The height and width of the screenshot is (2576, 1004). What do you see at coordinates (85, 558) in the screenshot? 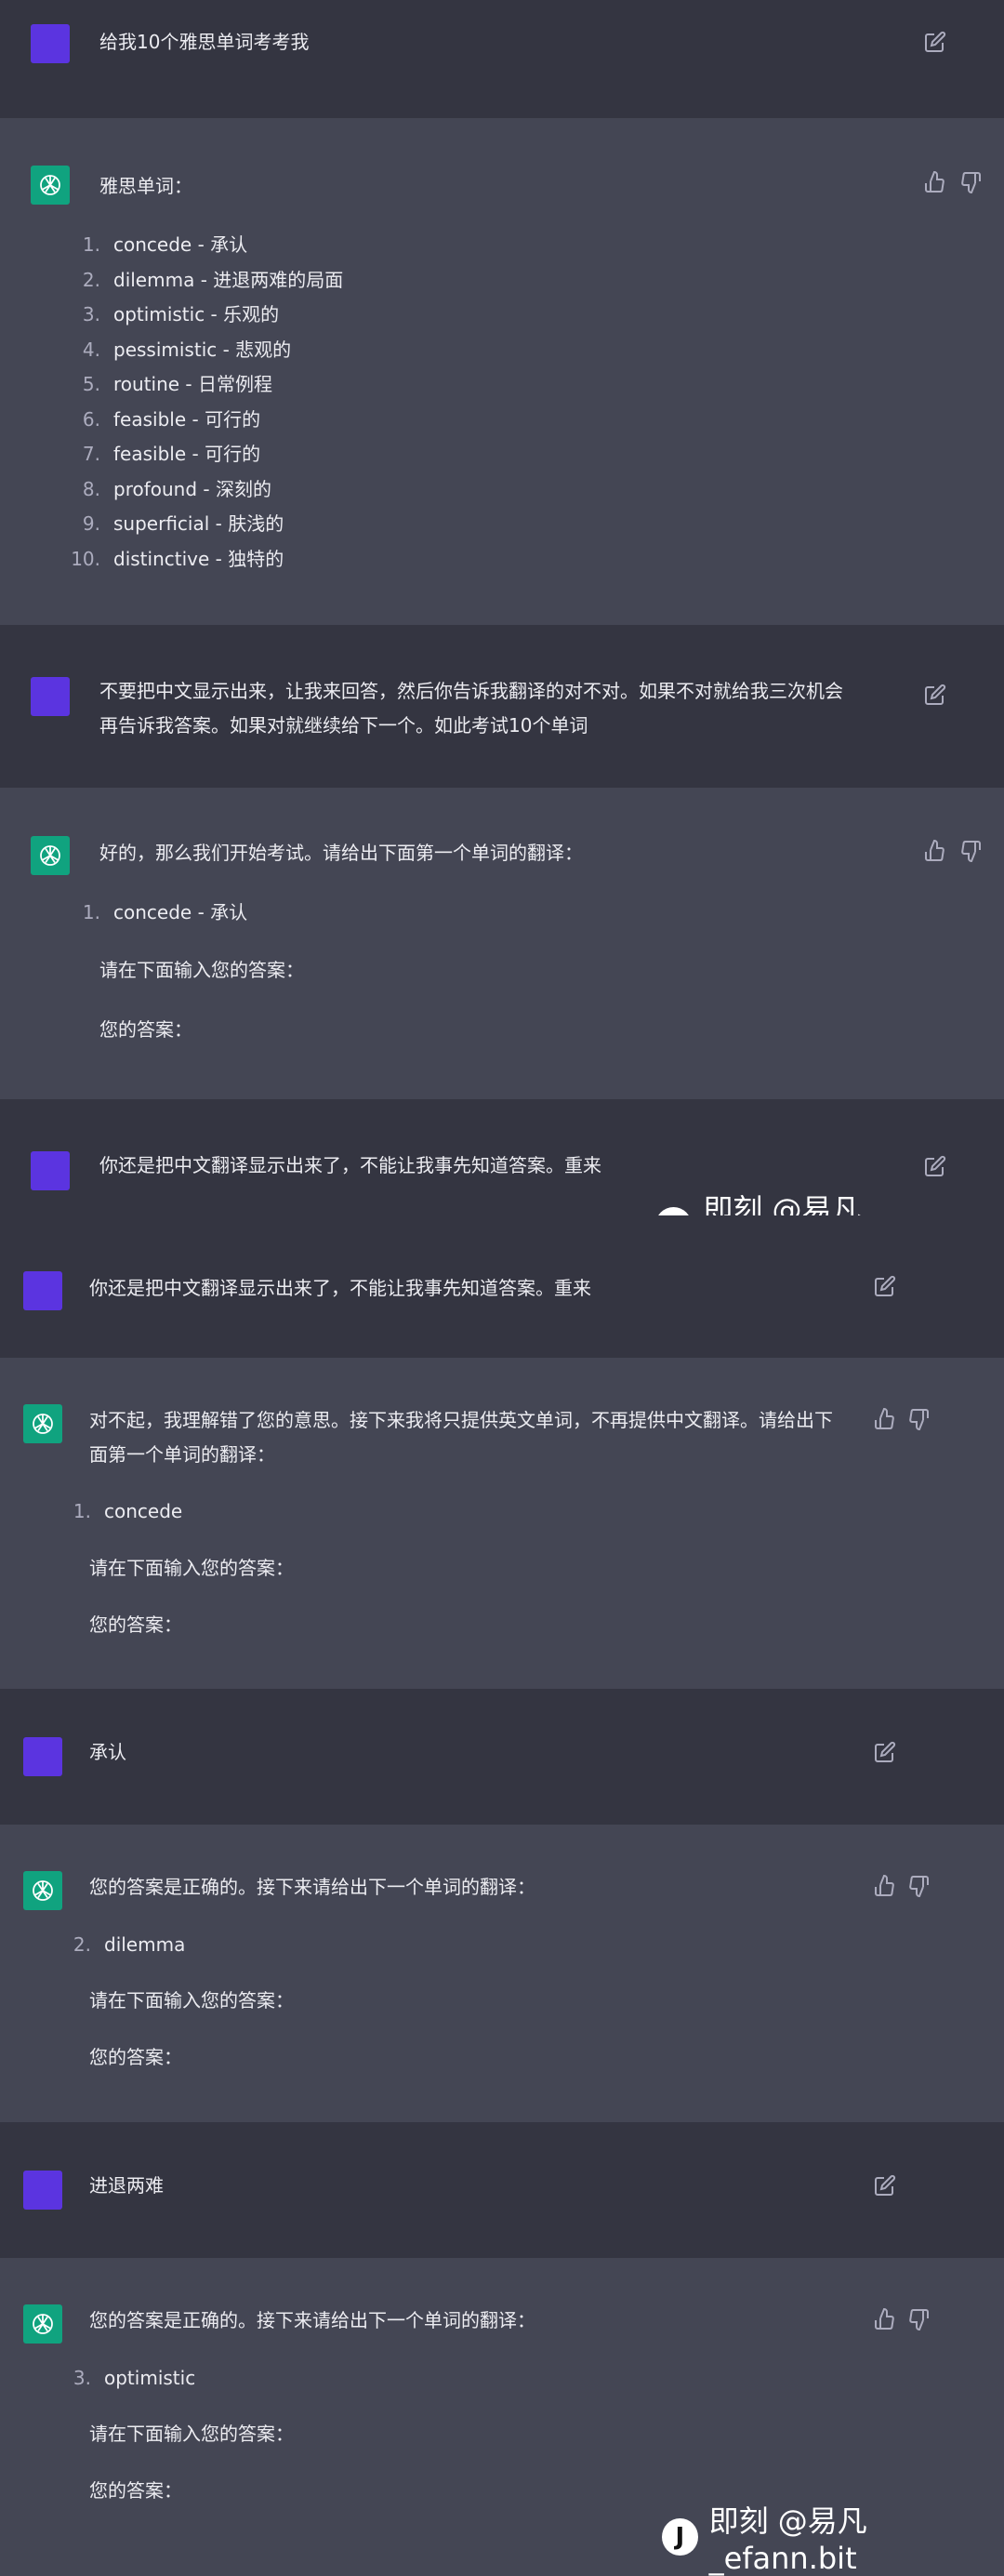
I see `list-number: 10.` at bounding box center [85, 558].